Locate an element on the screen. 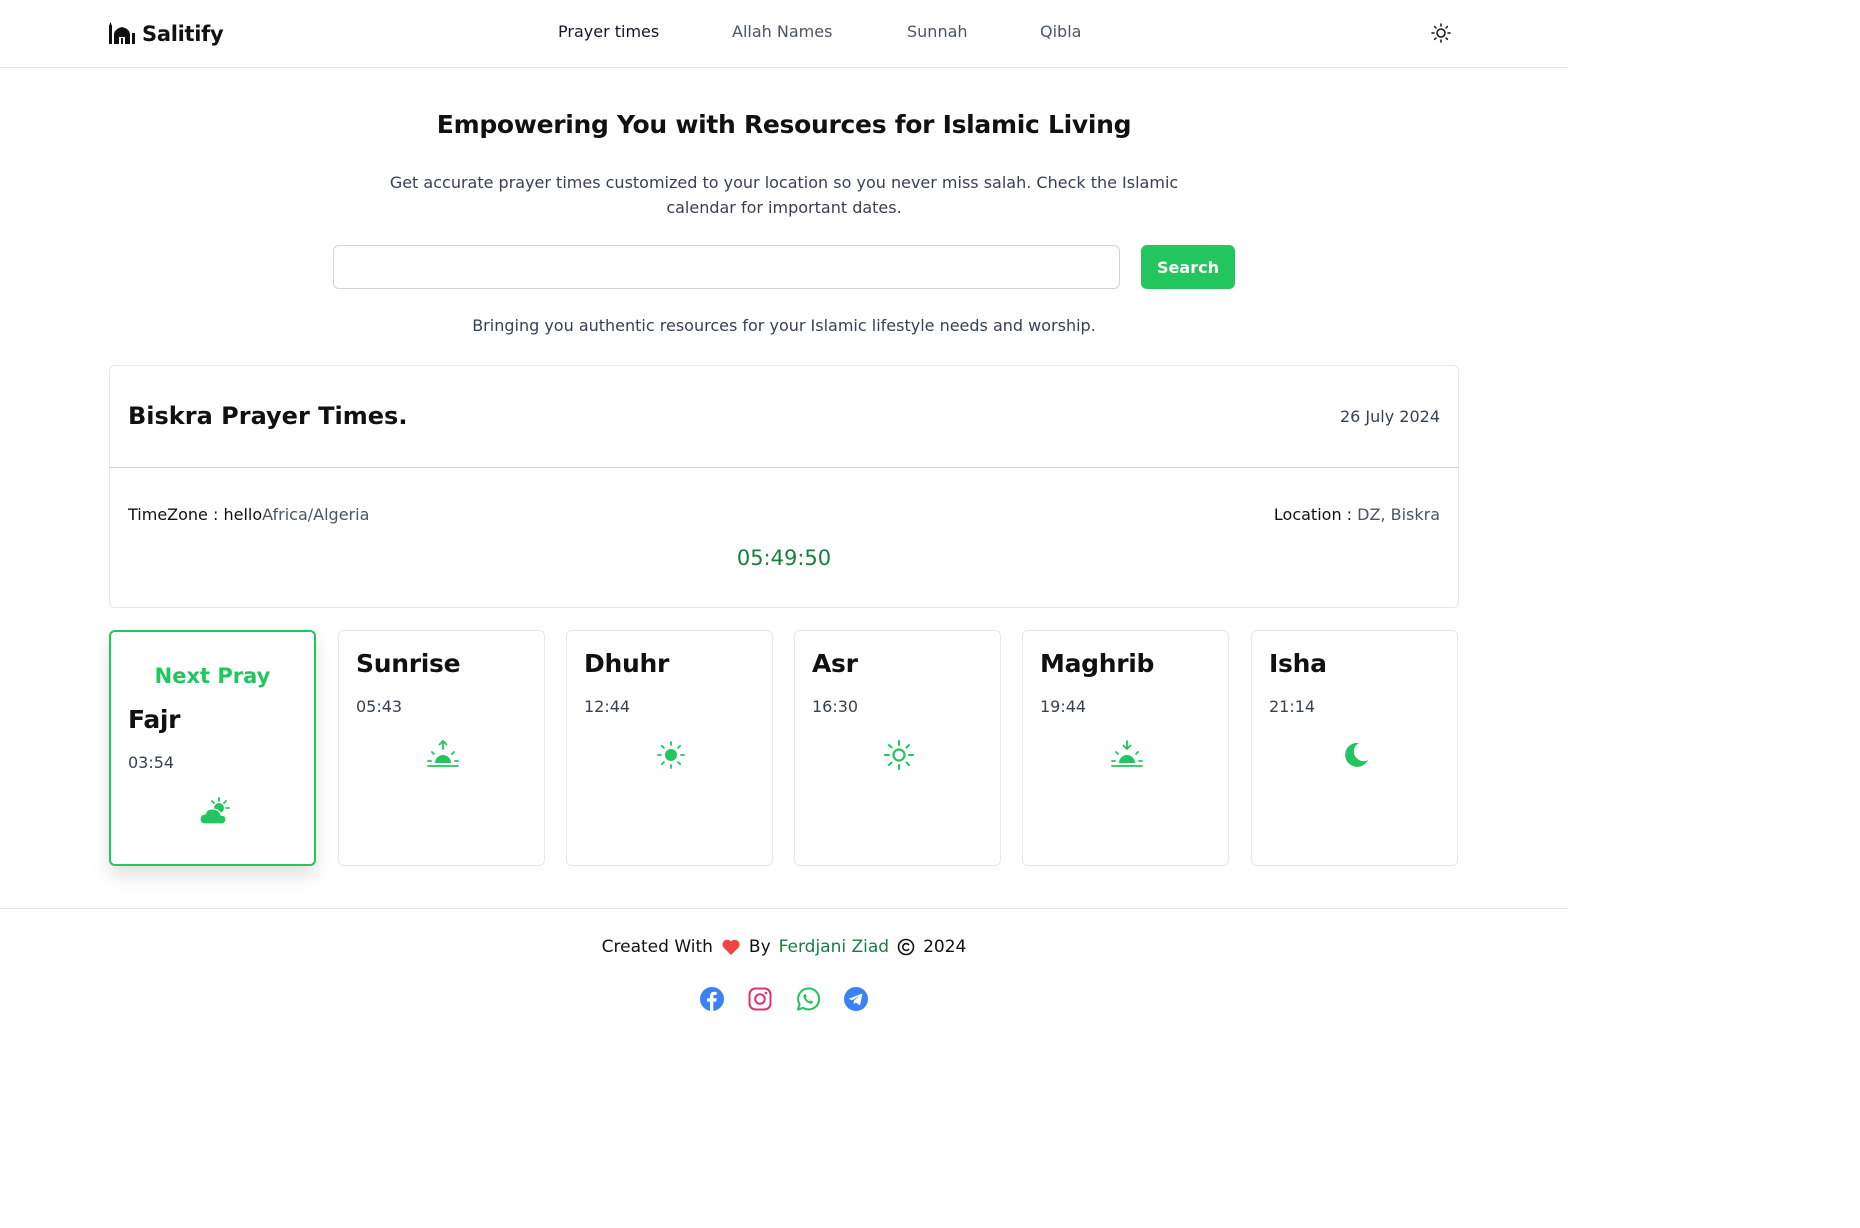 The width and height of the screenshot is (1860, 1228). main-nav: Prayer times Allah Names Sunnah Qibla is located at coordinates (784, 34).